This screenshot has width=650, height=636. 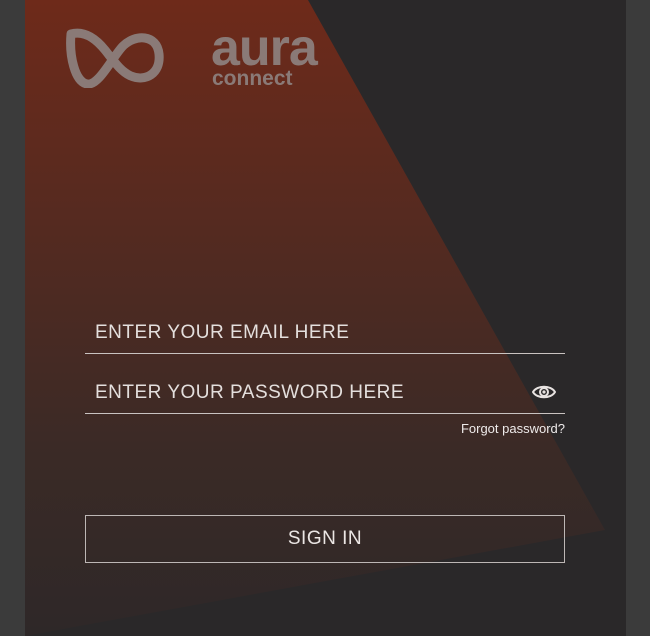 I want to click on password-field-container, so click(x=325, y=394).